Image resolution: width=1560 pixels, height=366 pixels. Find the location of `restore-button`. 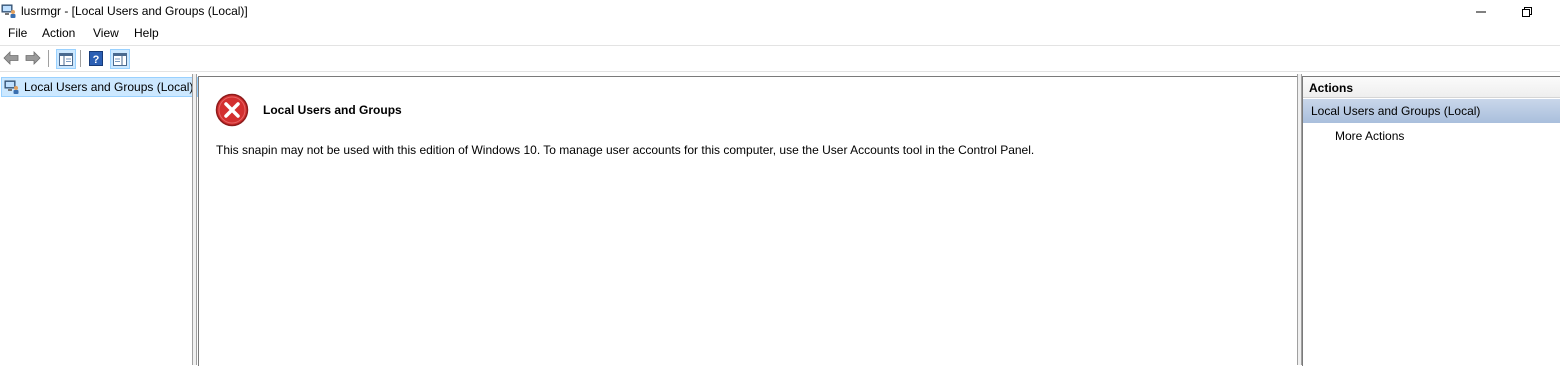

restore-button is located at coordinates (1527, 11).